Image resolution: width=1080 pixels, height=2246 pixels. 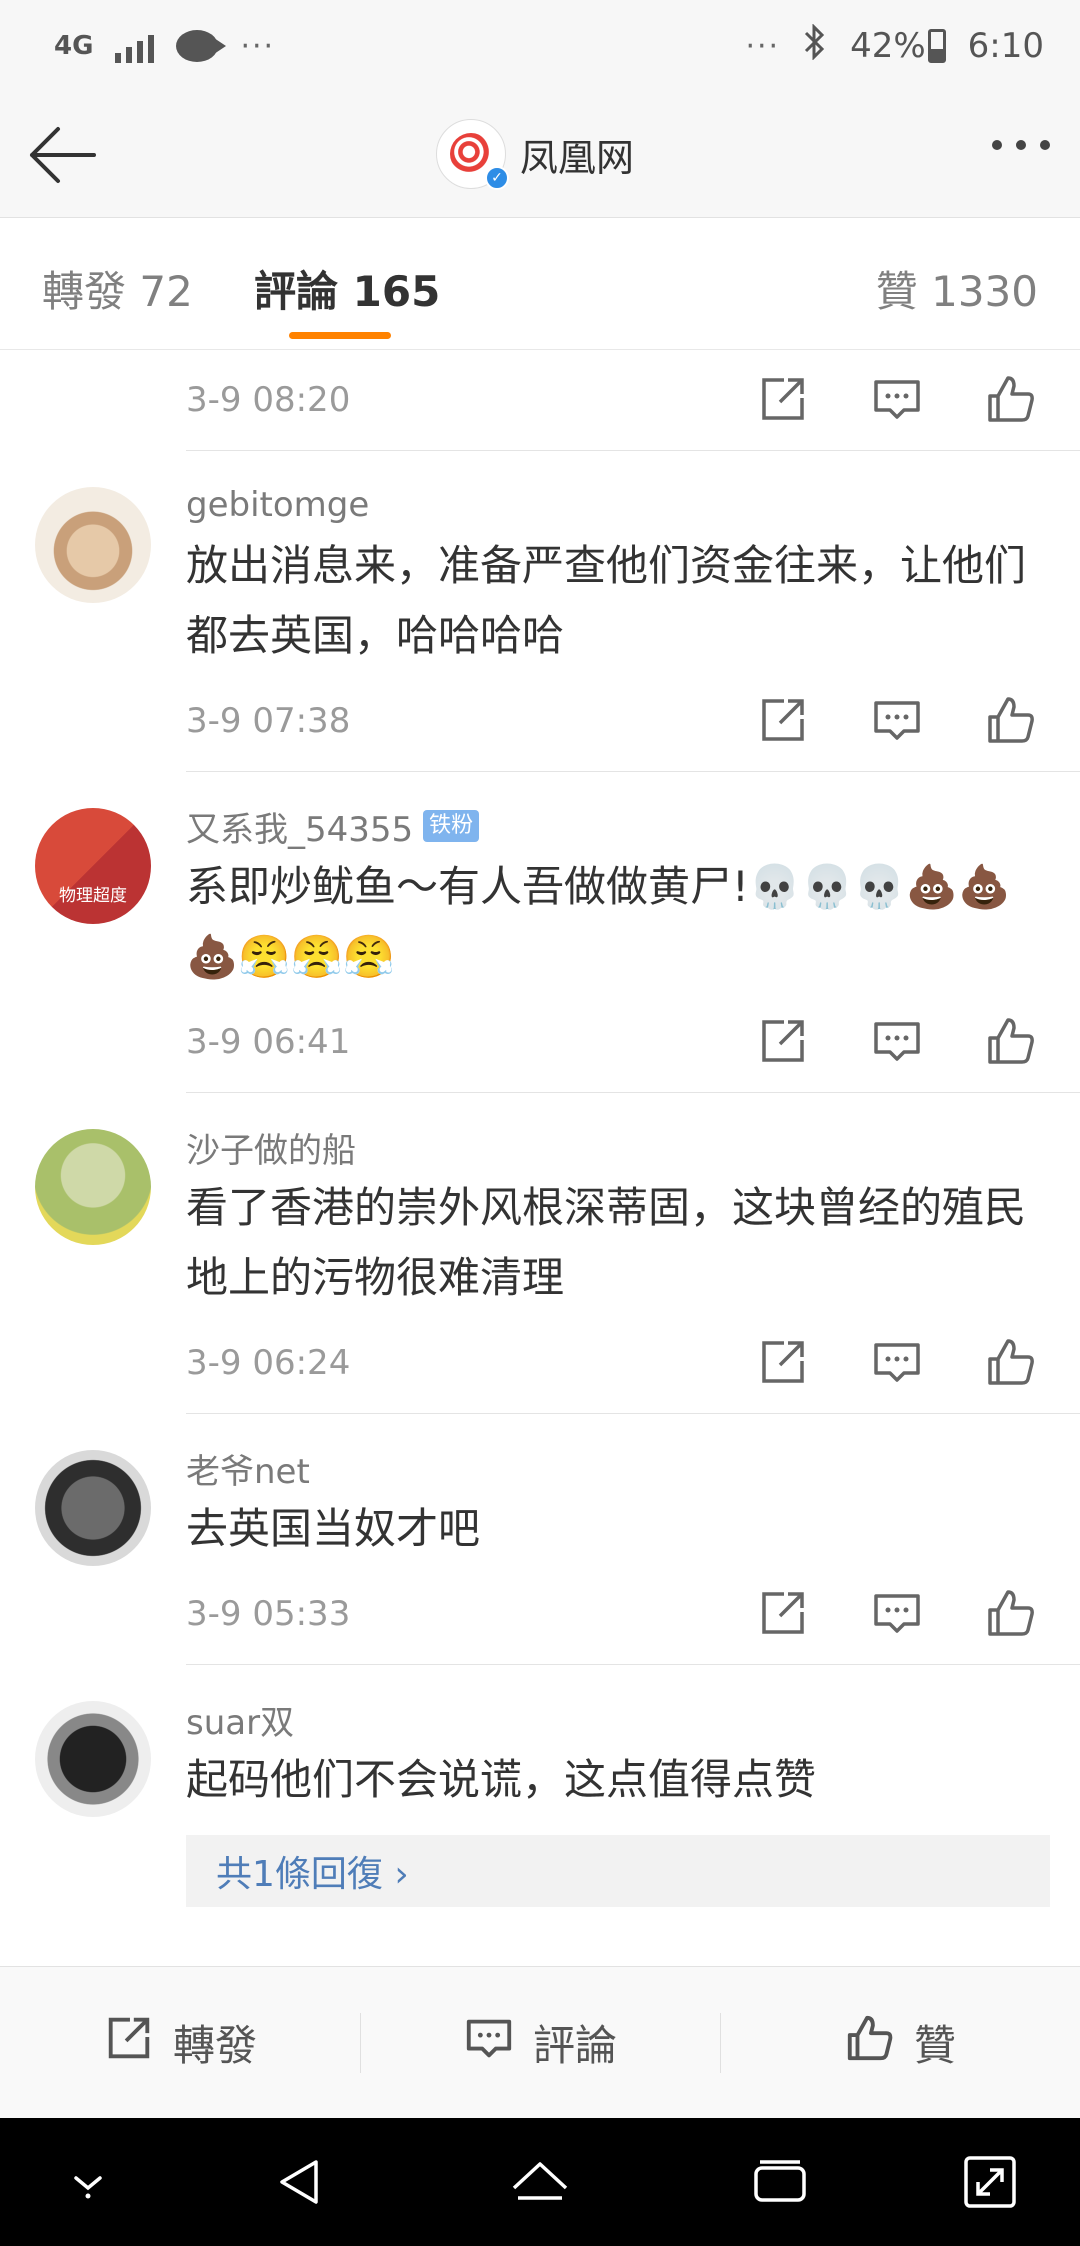 What do you see at coordinates (598, 921) in the screenshot?
I see `comment-text: 系即炒鱿鱼～有人吾做做黄尸!💀💀💀💩💩💩😤😤😤` at bounding box center [598, 921].